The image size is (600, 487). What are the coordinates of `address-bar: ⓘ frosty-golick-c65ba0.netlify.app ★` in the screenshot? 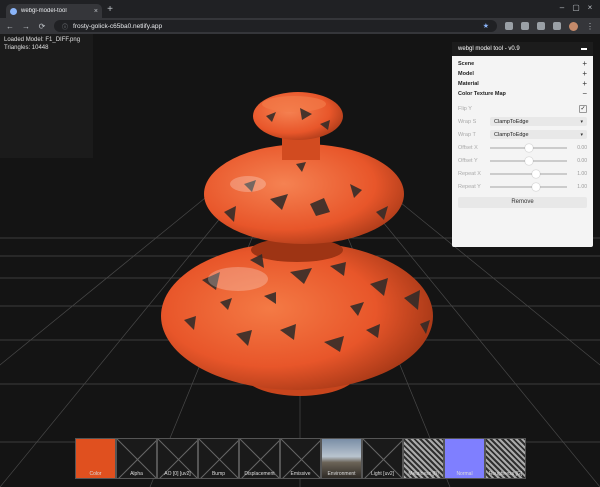 It's located at (275, 26).